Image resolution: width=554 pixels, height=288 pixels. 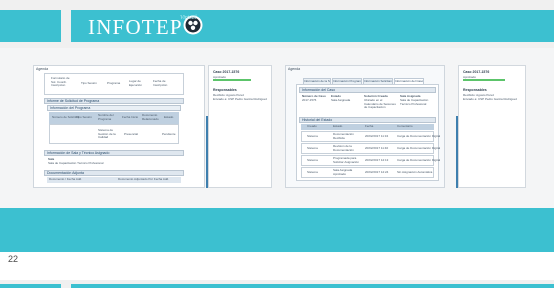 I want to click on history-row-4-date: 20/02/2017 12:24, so click(x=377, y=172).